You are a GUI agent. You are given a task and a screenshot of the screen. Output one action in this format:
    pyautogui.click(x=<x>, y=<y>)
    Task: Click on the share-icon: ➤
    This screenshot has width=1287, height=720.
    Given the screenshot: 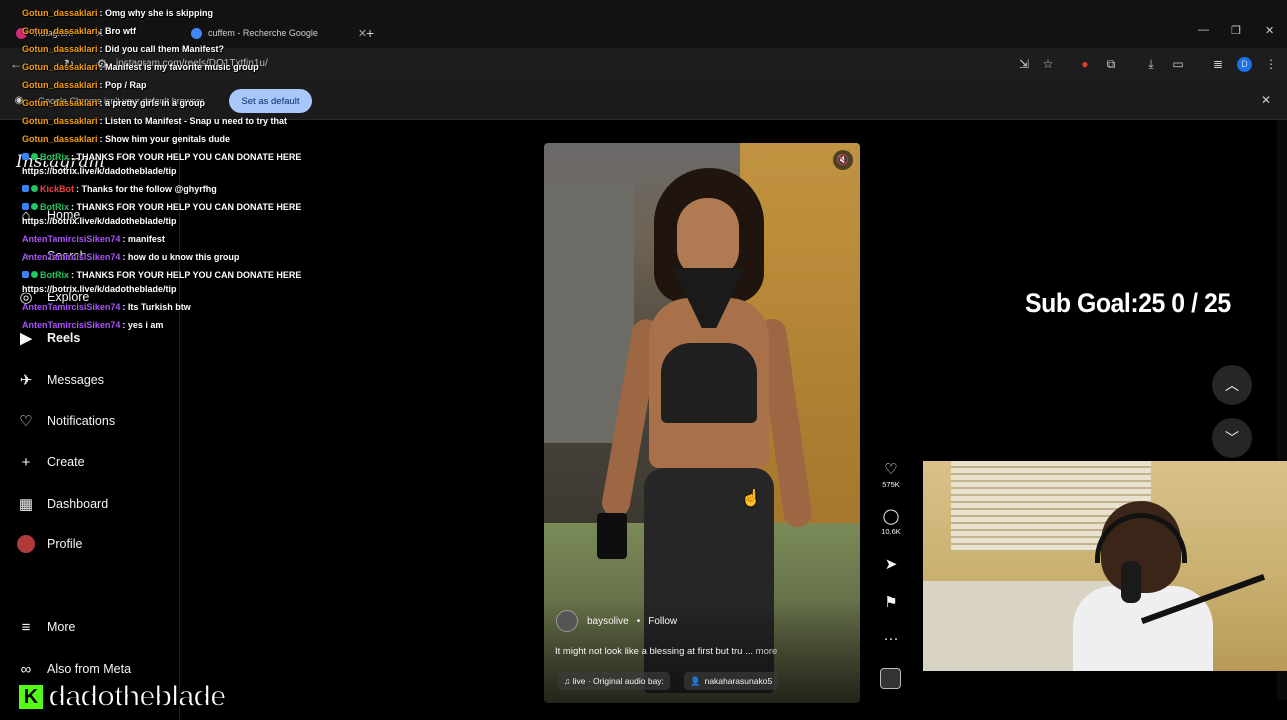 What is the action you would take?
    pyautogui.click(x=891, y=564)
    